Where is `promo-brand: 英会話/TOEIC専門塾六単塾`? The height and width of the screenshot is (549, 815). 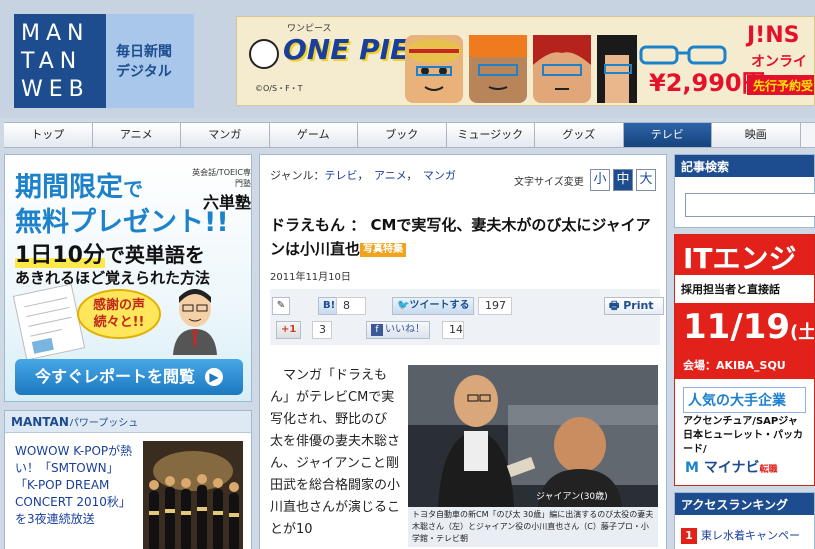 promo-brand: 英会話/TOEIC専門塾六単塾 is located at coordinates (218, 190).